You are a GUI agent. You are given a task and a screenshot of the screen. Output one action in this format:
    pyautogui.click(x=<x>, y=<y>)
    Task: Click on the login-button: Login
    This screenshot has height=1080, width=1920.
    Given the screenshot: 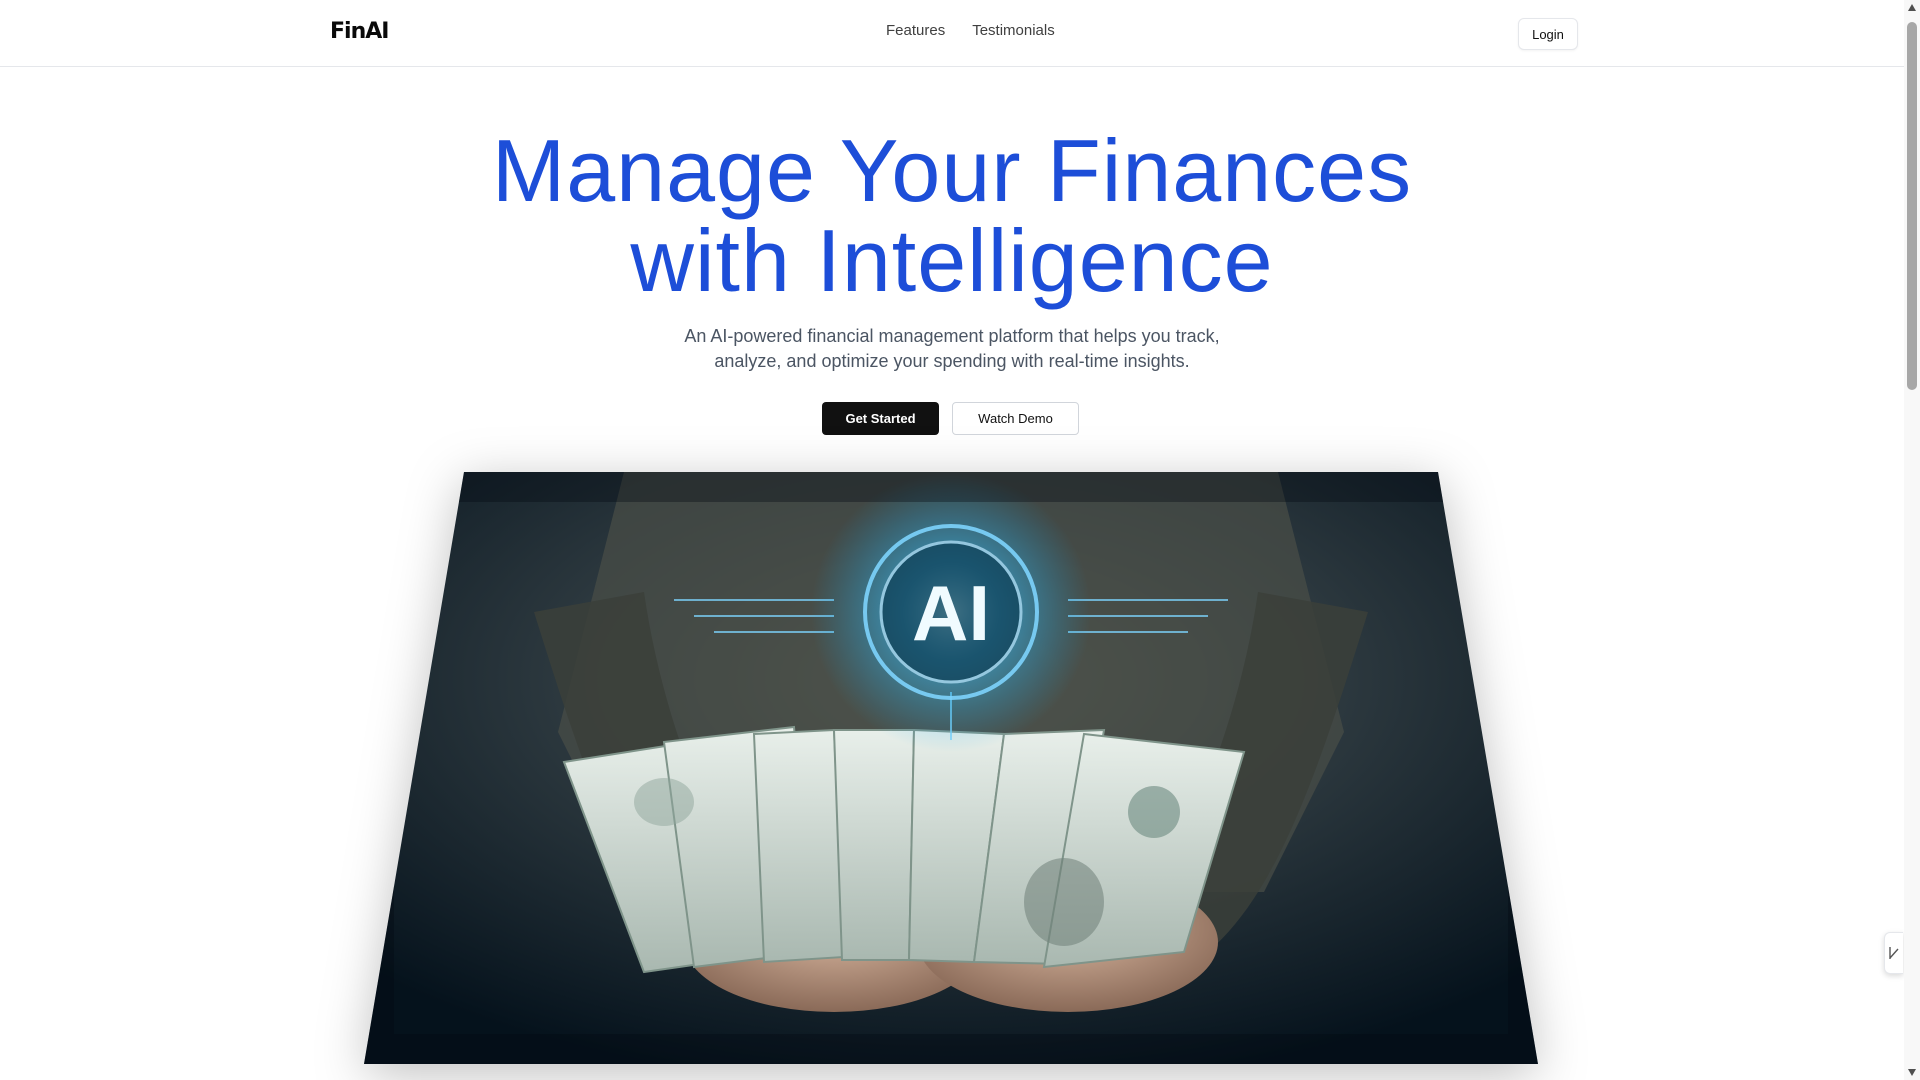 What is the action you would take?
    pyautogui.click(x=1548, y=34)
    